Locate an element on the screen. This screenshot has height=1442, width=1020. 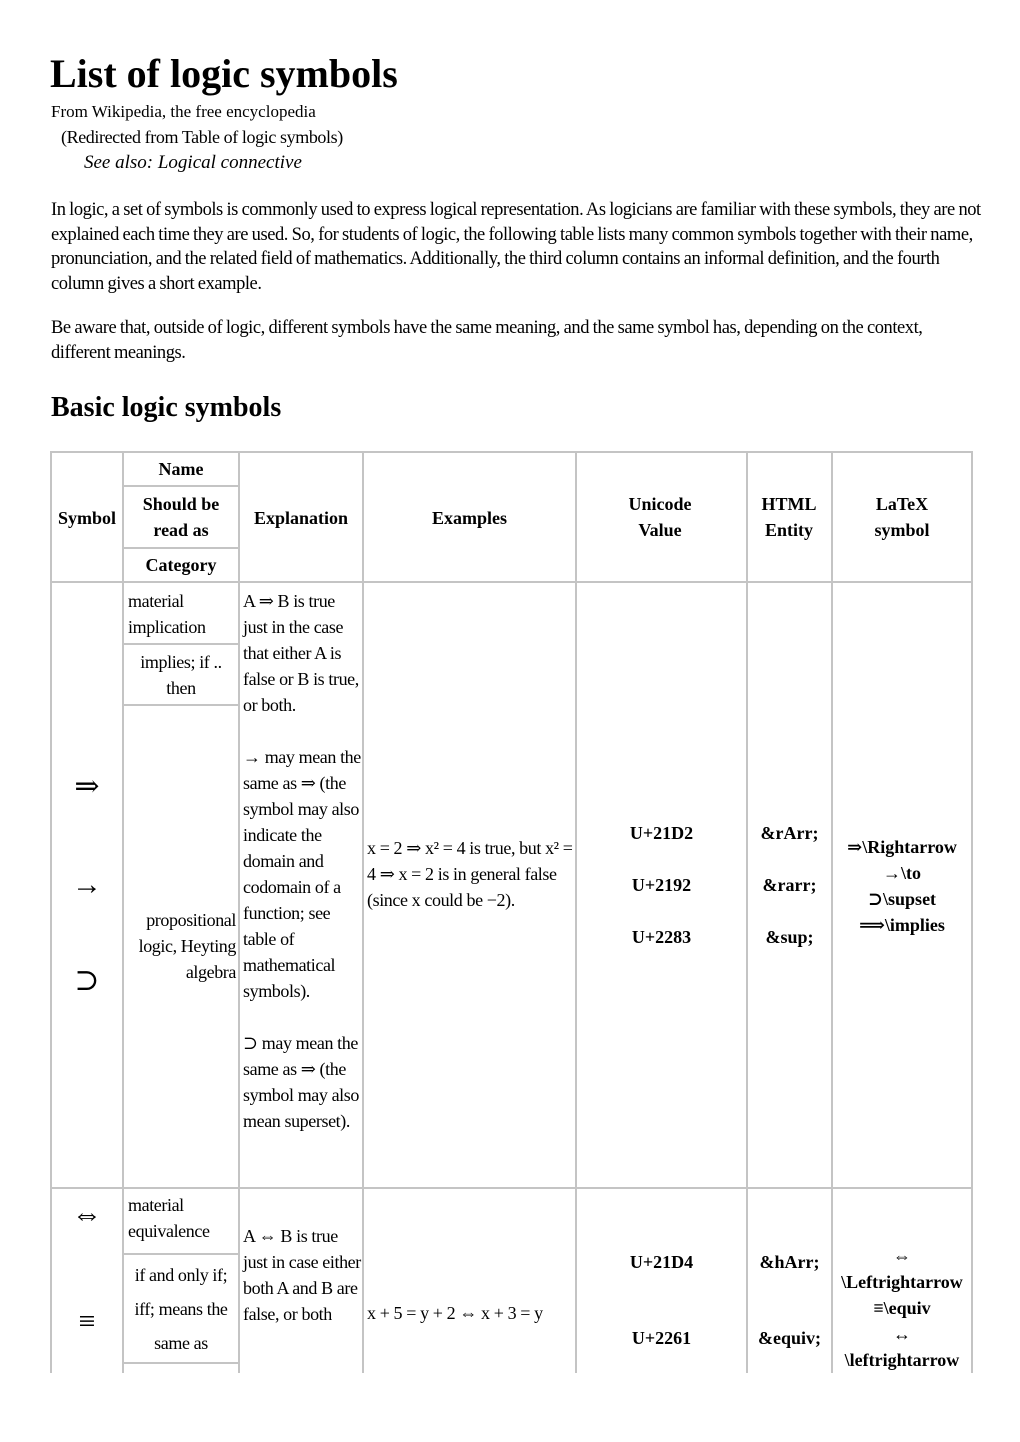
row-read-as: if and only if; iff; means the same as is located at coordinates (181, 1309).